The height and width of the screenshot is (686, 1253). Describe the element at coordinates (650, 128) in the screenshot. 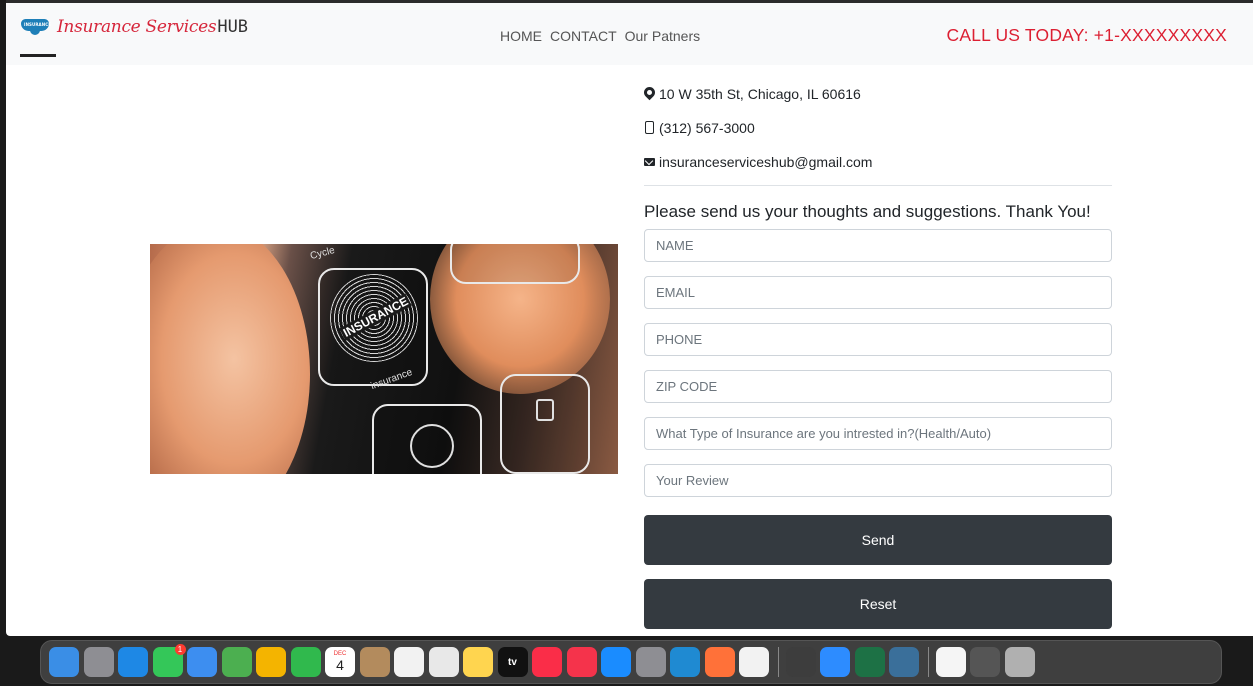

I see `mobile-icon` at that location.